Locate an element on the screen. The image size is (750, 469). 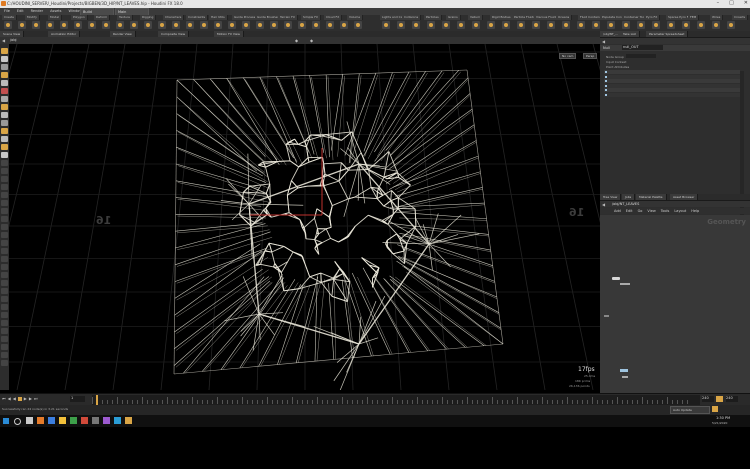
realtime-toggle-icon is located at coordinates (719, 399).